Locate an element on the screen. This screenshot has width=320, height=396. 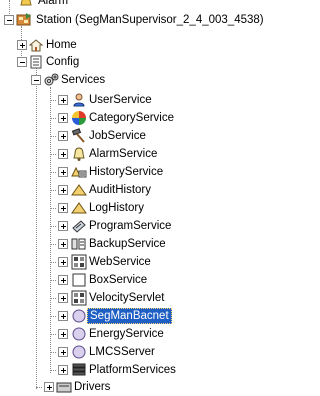
config-icon is located at coordinates (36, 62).